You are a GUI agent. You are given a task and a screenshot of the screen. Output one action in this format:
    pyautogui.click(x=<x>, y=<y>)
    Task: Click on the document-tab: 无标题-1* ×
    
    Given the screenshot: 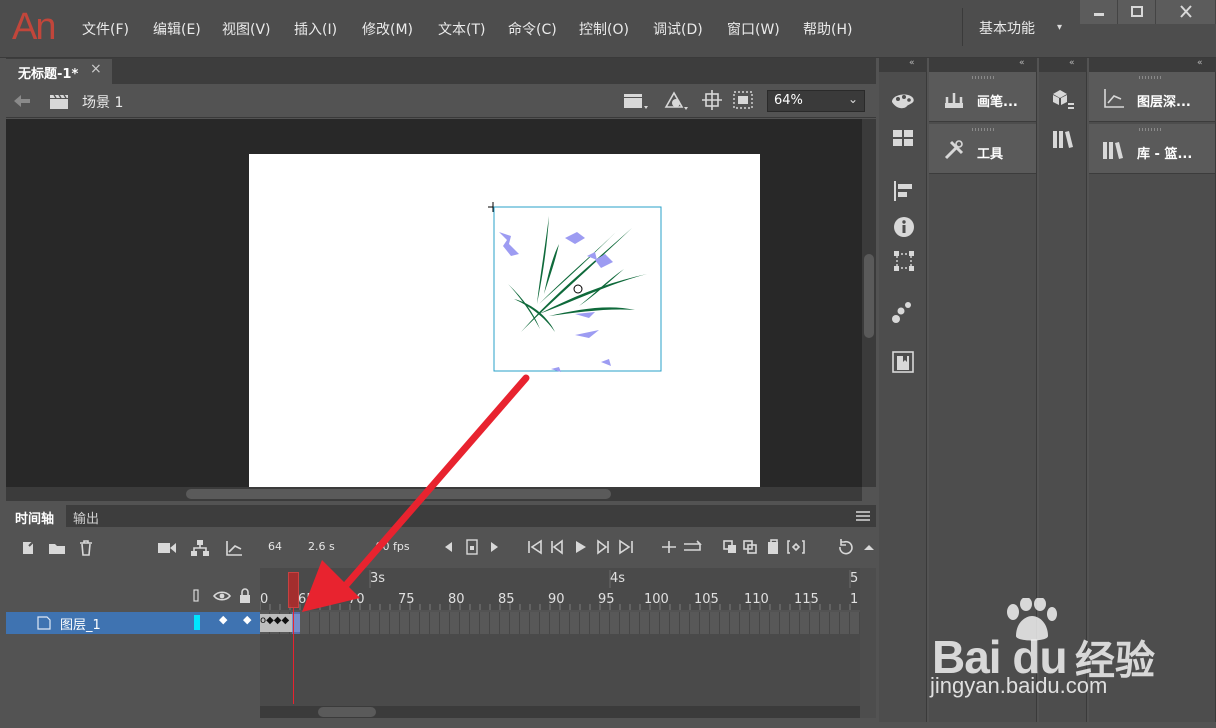 What is the action you would take?
    pyautogui.click(x=59, y=71)
    